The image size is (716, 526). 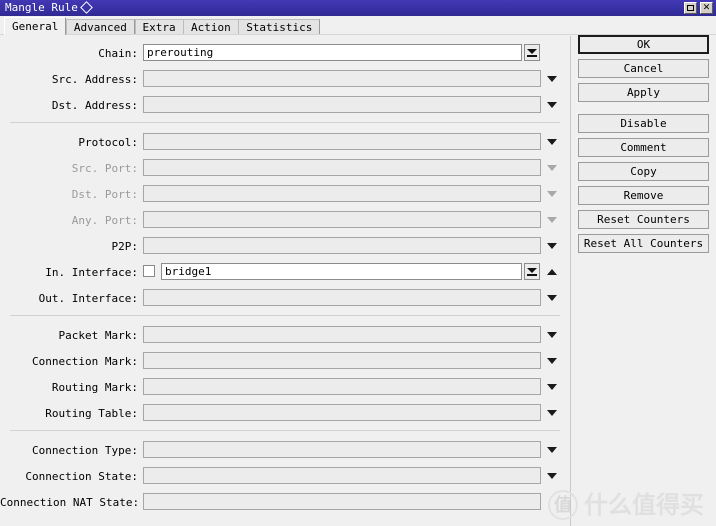 I want to click on form-row: In. Interface: bridge1, so click(x=285, y=273).